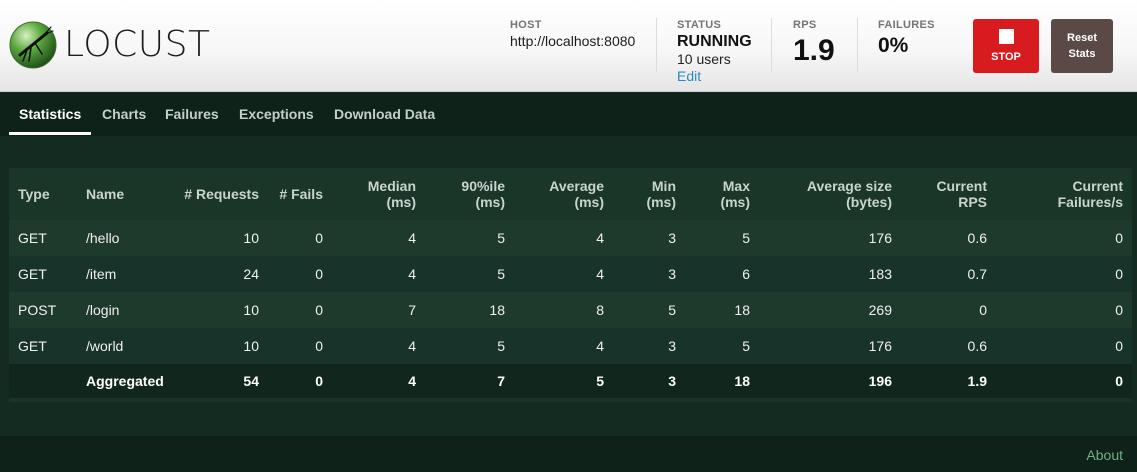  I want to click on column-header: Median (ms), so click(378, 194).